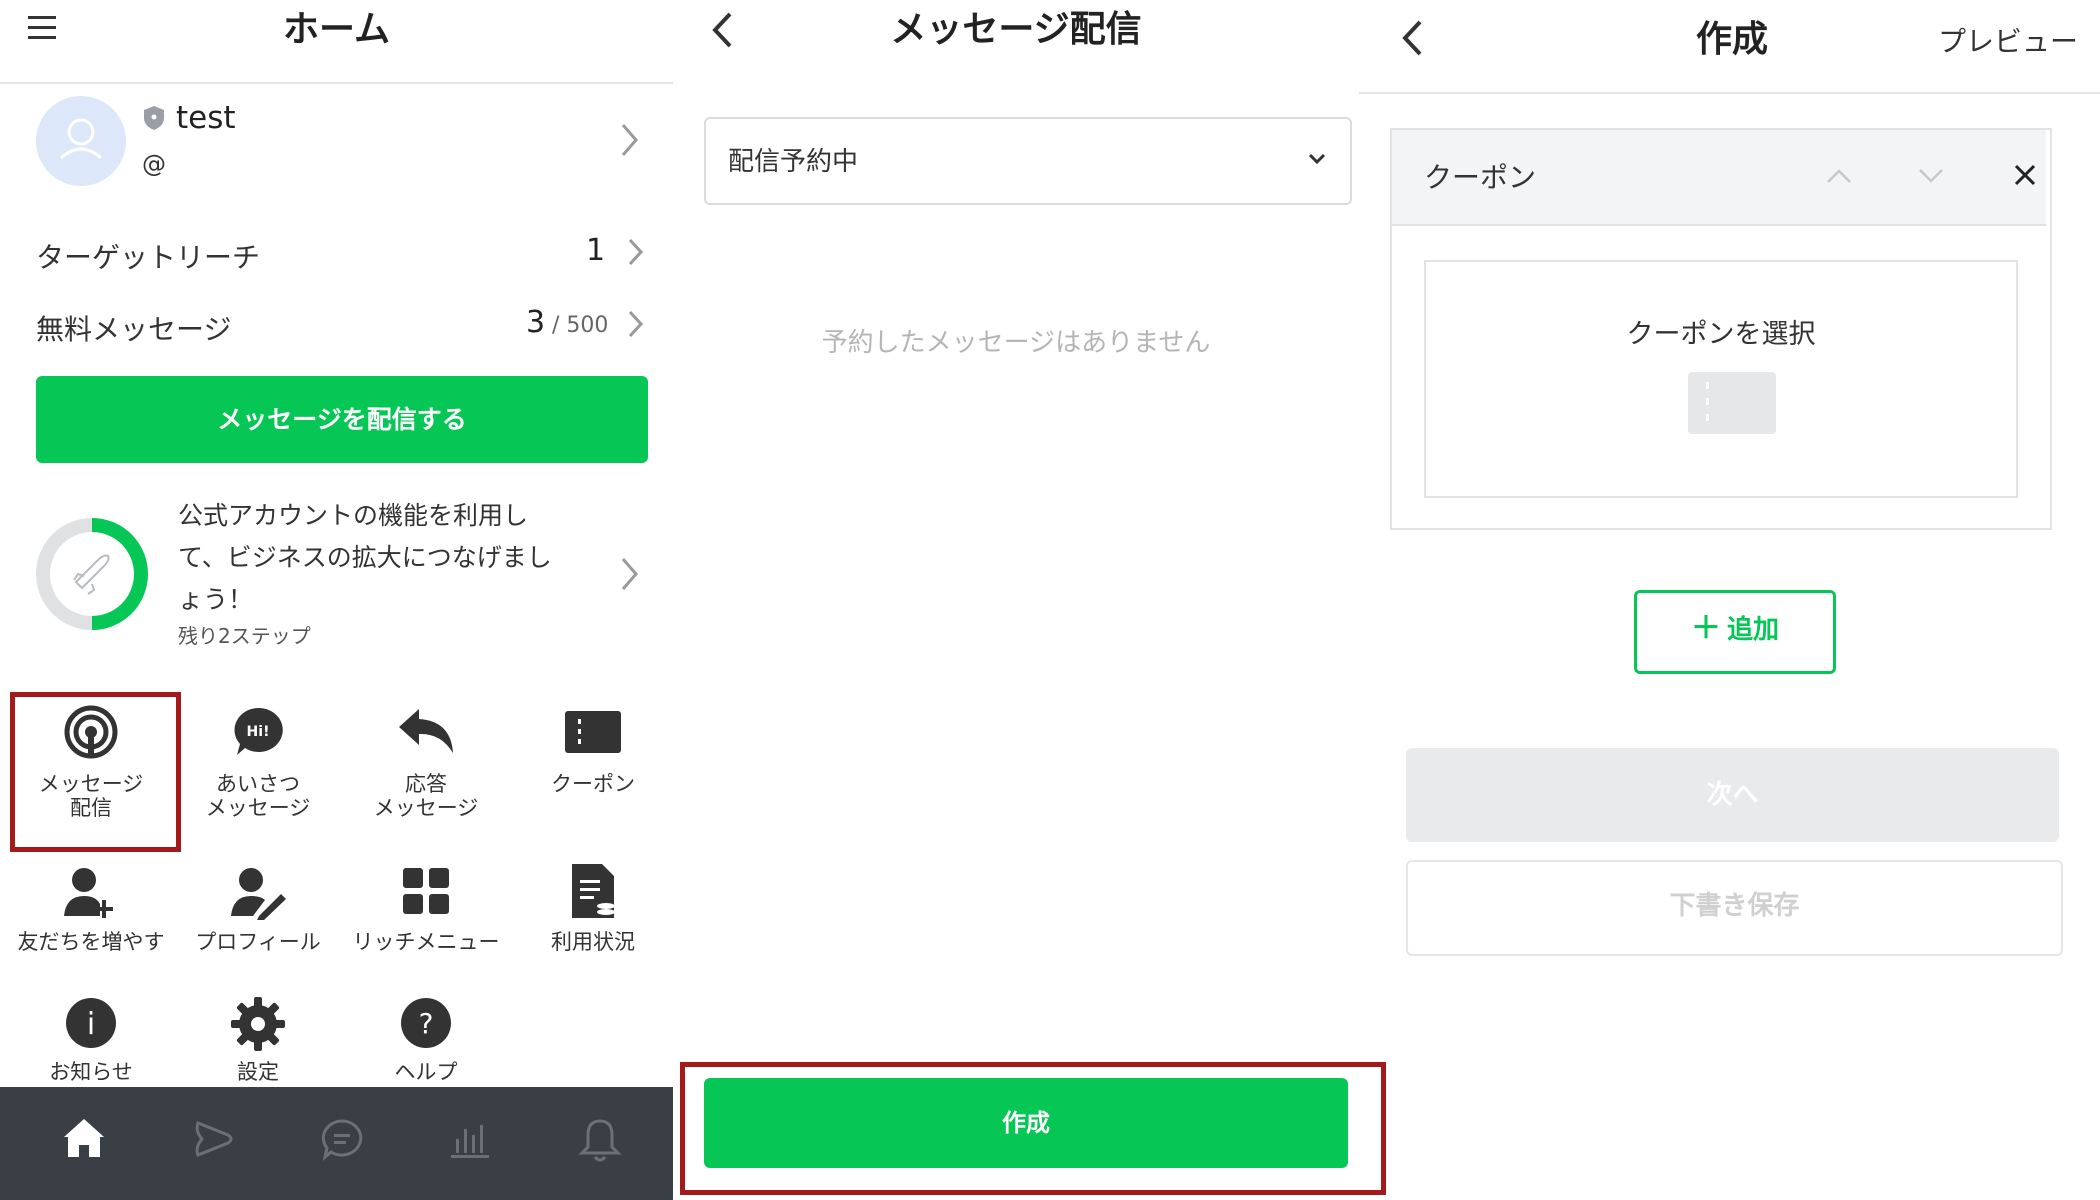  Describe the element at coordinates (91, 942) in the screenshot. I see `grid-label: 友だちを増やす` at that location.